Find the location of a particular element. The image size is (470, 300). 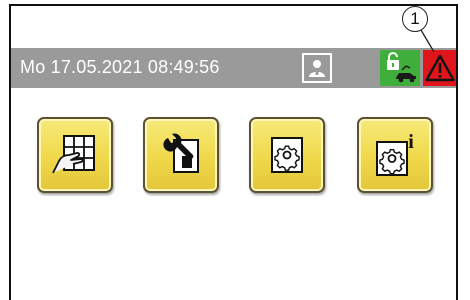

user-button is located at coordinates (317, 68).